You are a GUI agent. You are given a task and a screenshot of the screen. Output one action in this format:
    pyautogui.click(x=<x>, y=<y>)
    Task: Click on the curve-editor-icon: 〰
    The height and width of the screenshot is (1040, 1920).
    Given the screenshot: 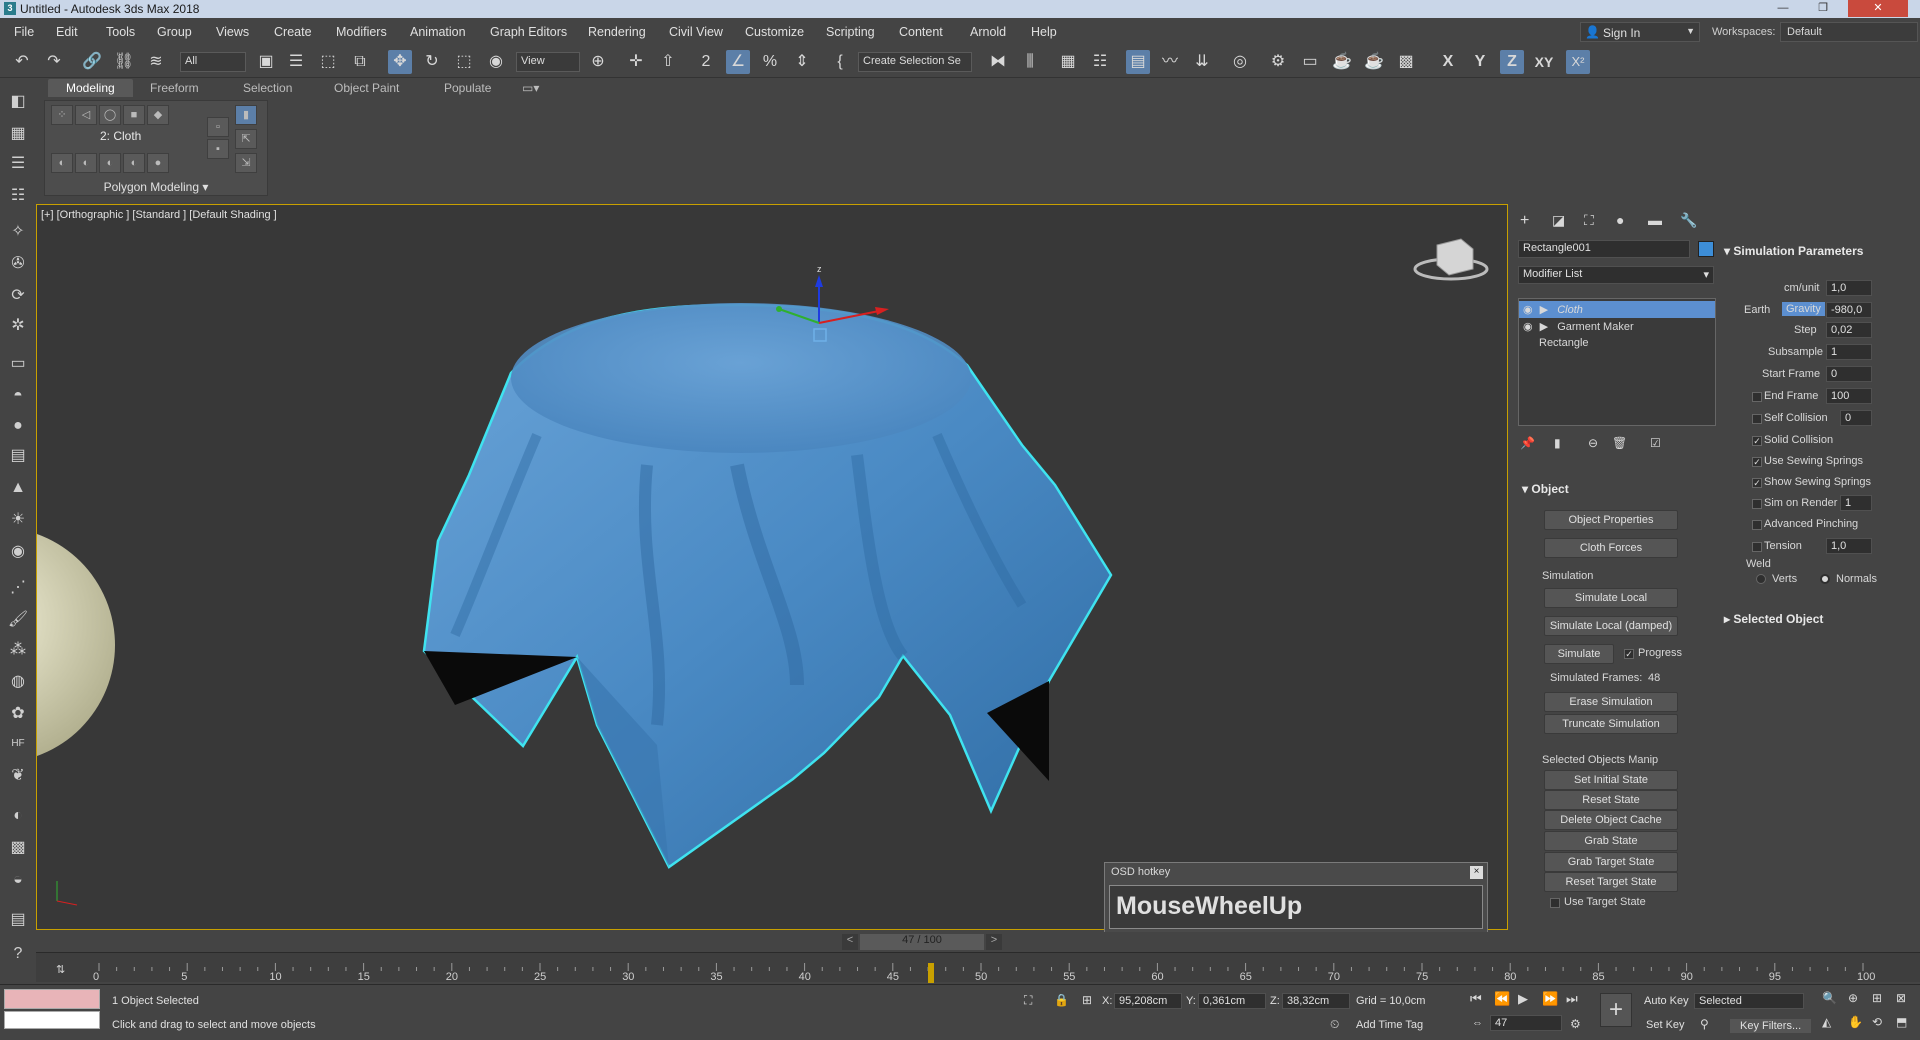 What is the action you would take?
    pyautogui.click(x=1170, y=62)
    